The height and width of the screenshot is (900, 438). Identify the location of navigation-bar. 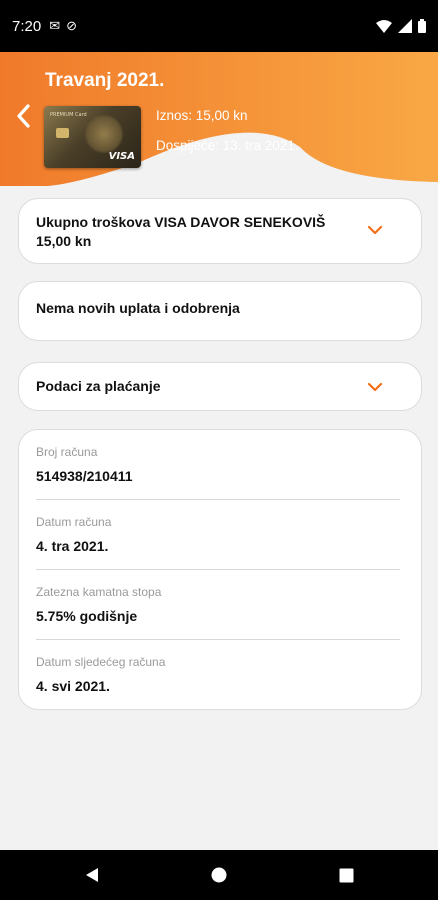
(219, 875).